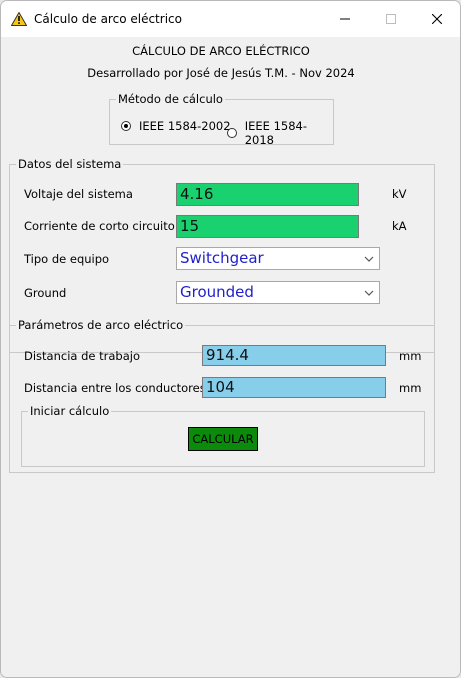 Image resolution: width=461 pixels, height=678 pixels. I want to click on equipment-select: Switchgear, so click(278, 258).